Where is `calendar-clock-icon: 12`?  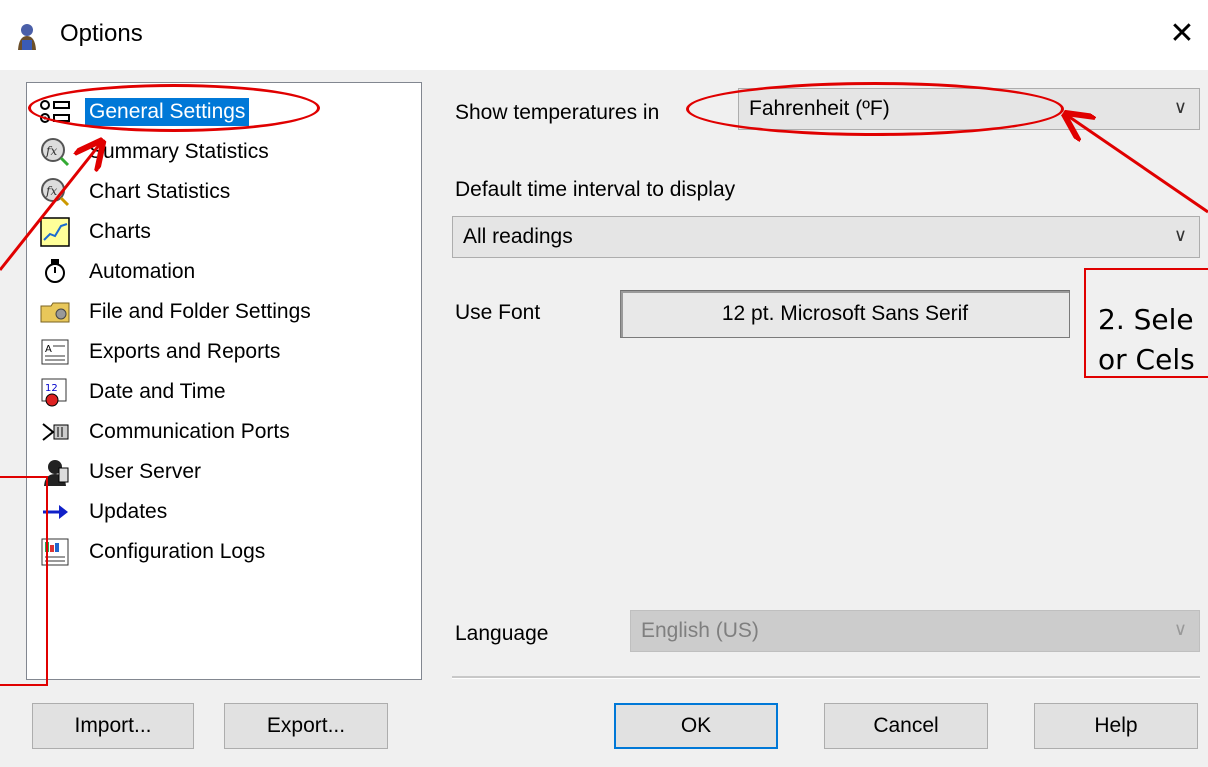 calendar-clock-icon: 12 is located at coordinates (55, 392).